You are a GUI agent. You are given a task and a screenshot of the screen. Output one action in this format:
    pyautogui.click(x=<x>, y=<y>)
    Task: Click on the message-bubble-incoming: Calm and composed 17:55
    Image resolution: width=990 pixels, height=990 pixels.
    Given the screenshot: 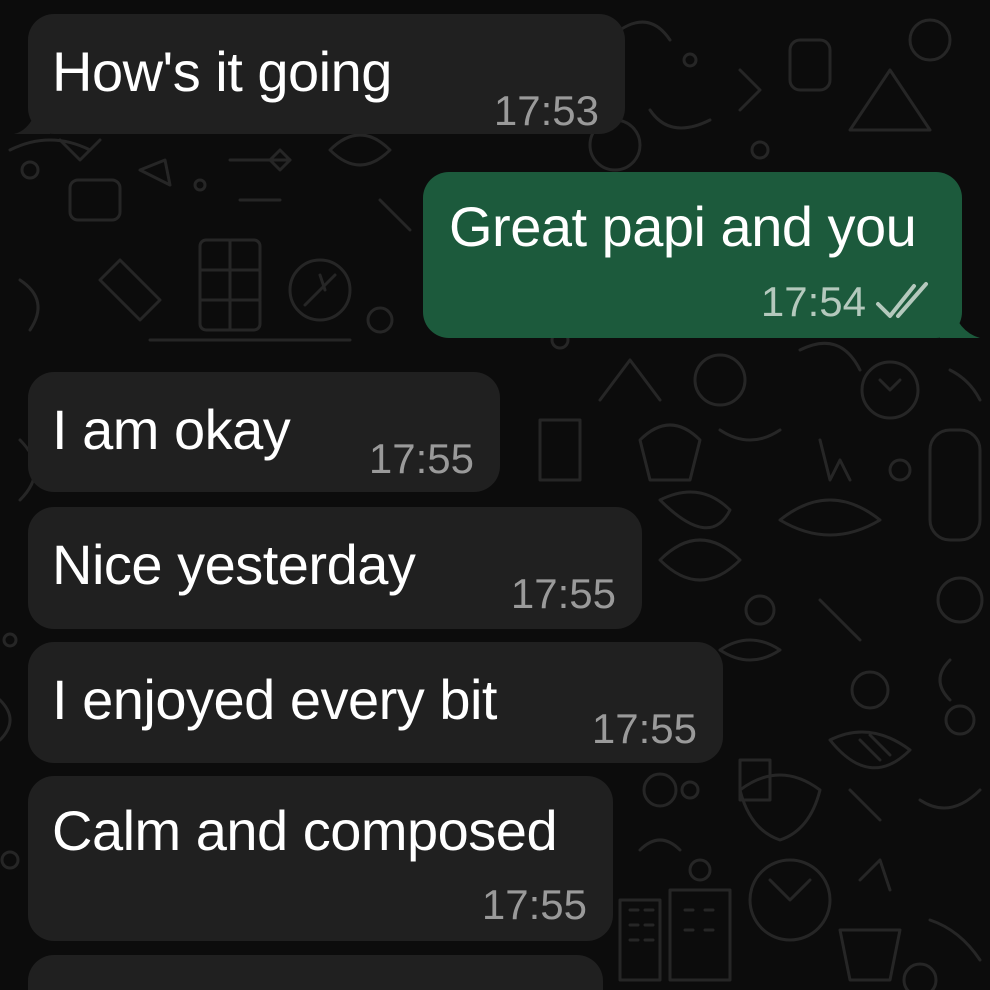 What is the action you would take?
    pyautogui.click(x=320, y=858)
    